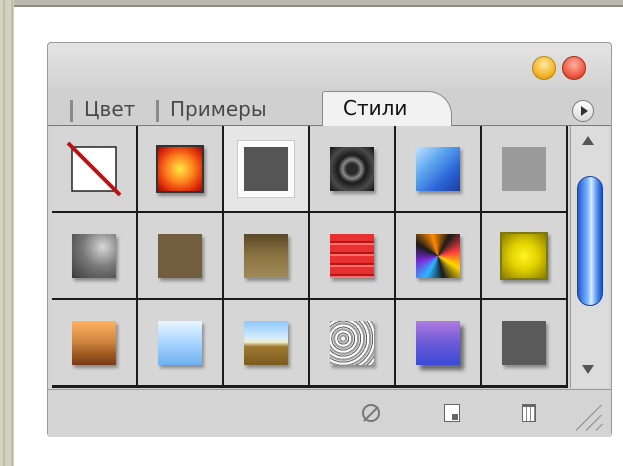 The height and width of the screenshot is (466, 623). Describe the element at coordinates (375, 108) in the screenshot. I see `tab-label: Стили` at that location.